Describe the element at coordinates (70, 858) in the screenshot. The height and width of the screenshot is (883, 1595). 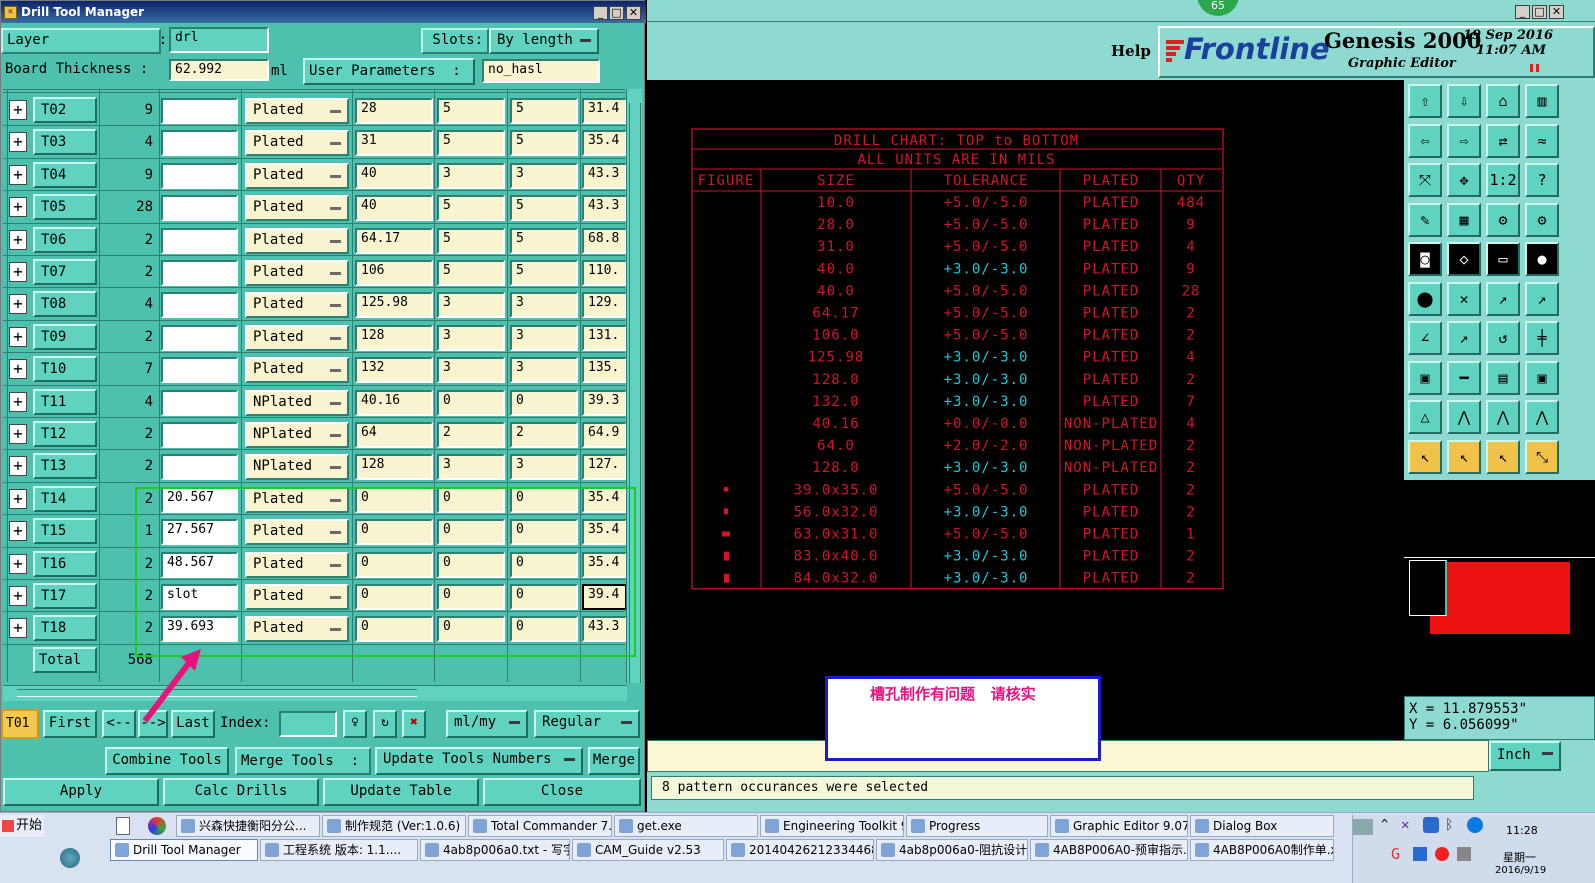
I see `quicklaunch-icon` at that location.